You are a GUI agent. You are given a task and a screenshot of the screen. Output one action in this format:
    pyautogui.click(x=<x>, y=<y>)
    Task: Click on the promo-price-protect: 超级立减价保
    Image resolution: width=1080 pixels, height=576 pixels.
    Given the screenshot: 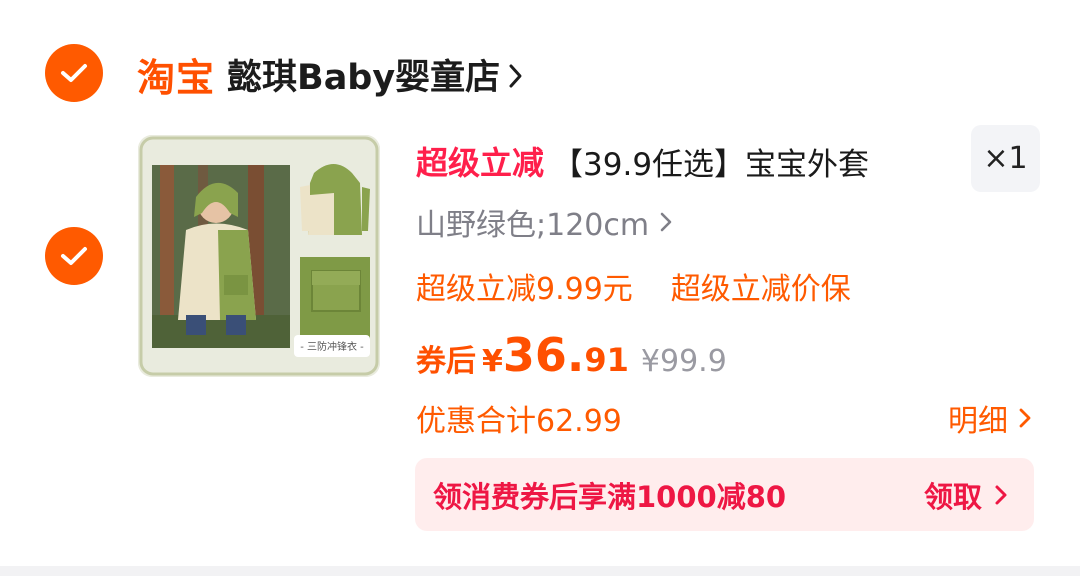 What is the action you would take?
    pyautogui.click(x=760, y=289)
    